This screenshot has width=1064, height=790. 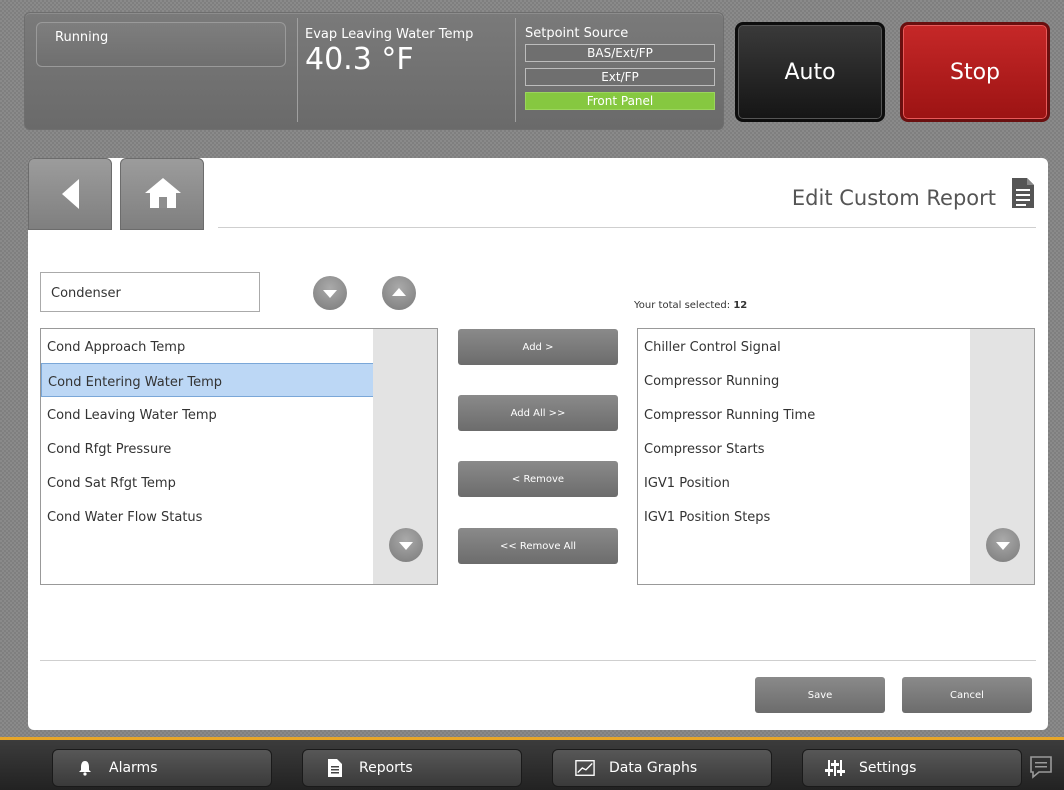 What do you see at coordinates (740, 305) in the screenshot?
I see `total-selected-count: 12` at bounding box center [740, 305].